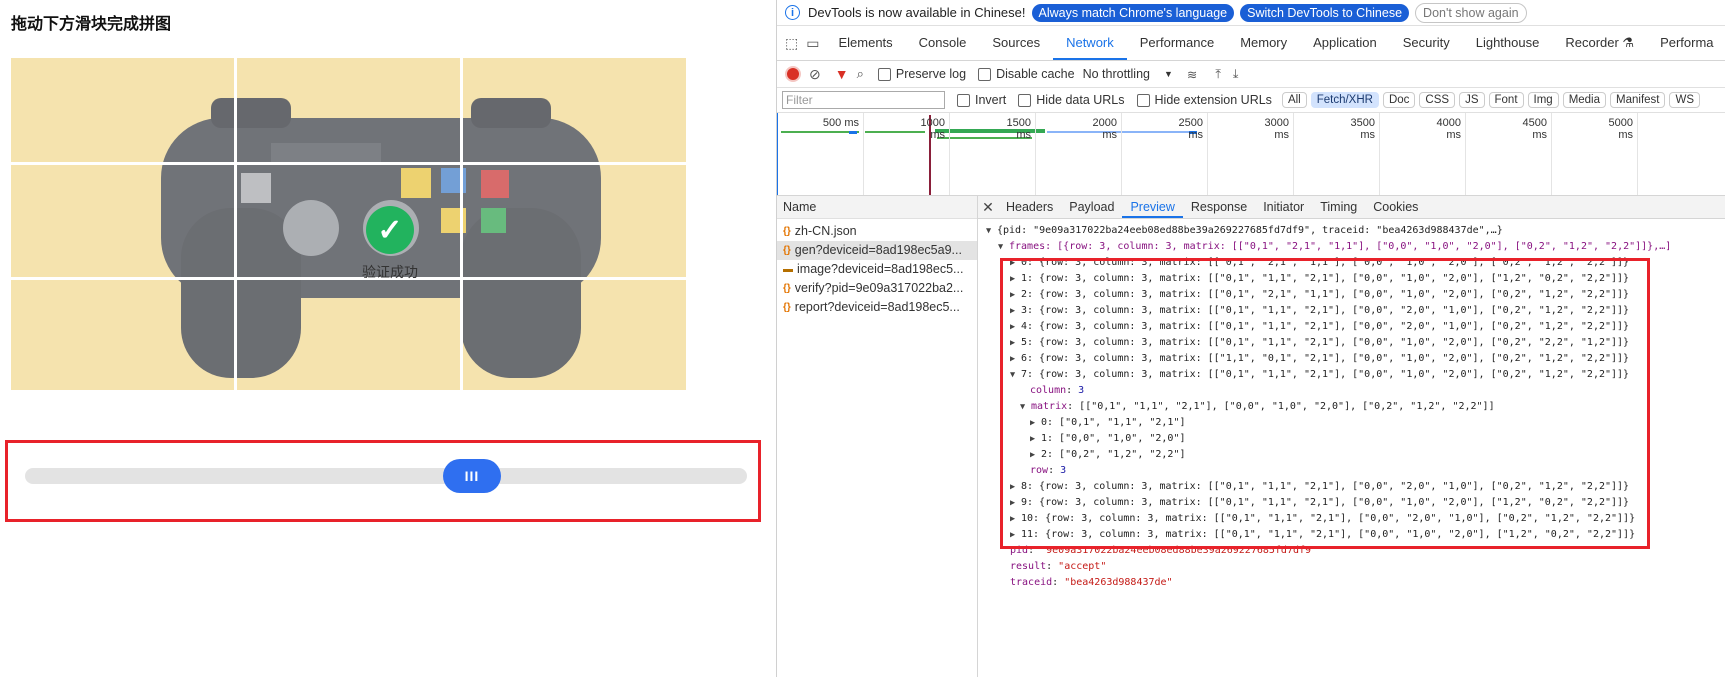 This screenshot has width=1725, height=677. I want to click on clear-icon: ⊘, so click(815, 74).